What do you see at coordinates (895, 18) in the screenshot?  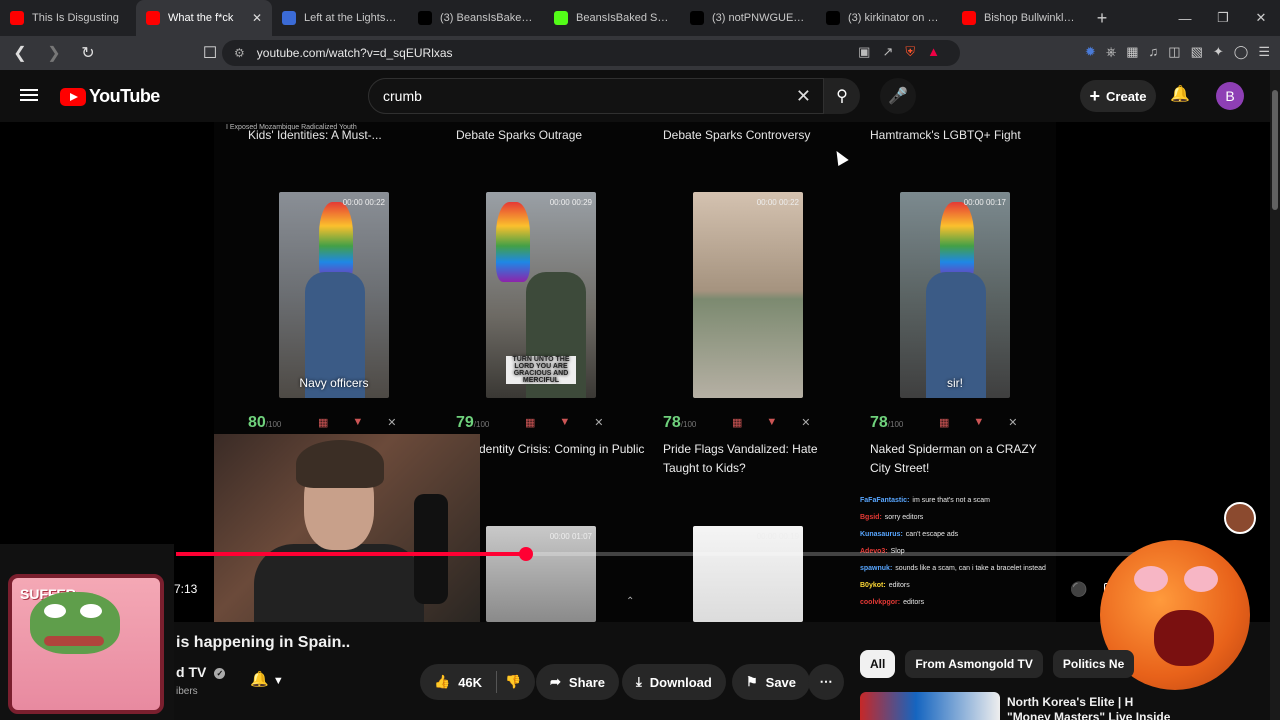 I see `tab-title: (3) kirkinator on X: "N` at bounding box center [895, 18].